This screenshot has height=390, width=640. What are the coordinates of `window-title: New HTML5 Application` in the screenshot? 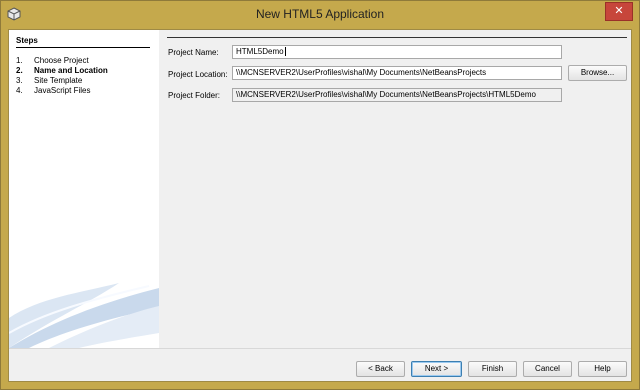 It's located at (320, 14).